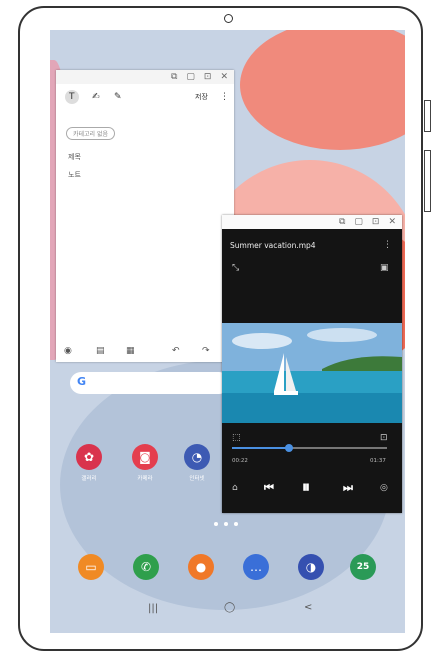 This screenshot has width=439, height=663. Describe the element at coordinates (145, 77) in the screenshot. I see `notes-window-bar: ⧉ ▢ ⊡ ✕` at that location.